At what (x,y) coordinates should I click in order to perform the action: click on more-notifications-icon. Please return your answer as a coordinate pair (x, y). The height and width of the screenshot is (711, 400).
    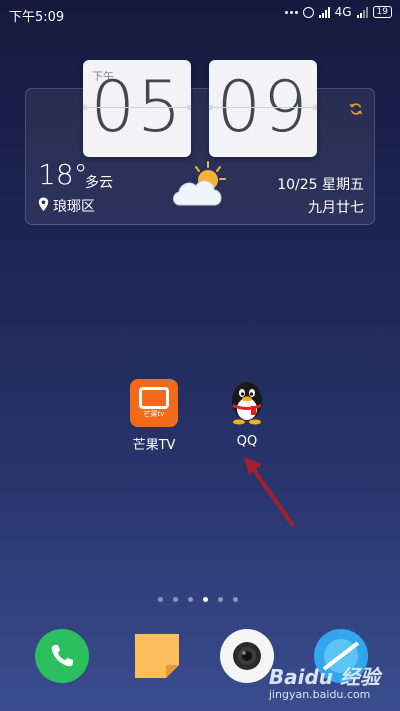
    Looking at the image, I should click on (291, 12).